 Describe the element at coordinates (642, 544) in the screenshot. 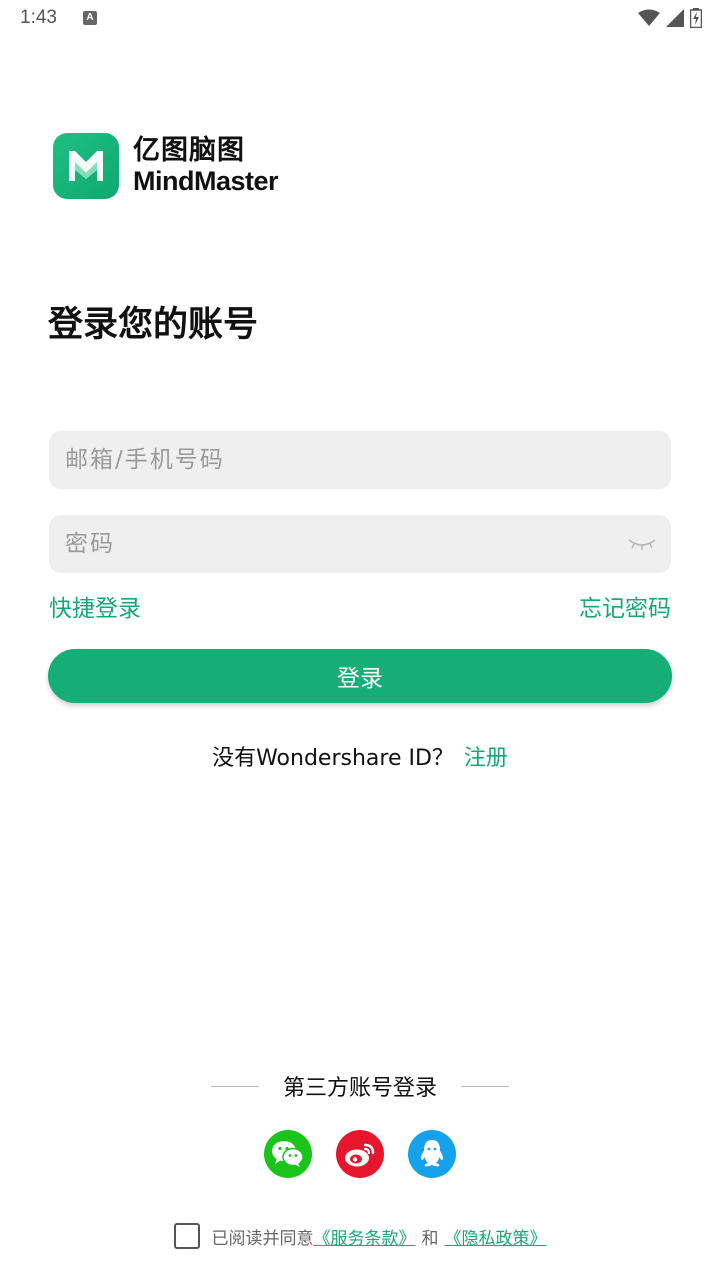

I see `eye-closed-icon` at that location.